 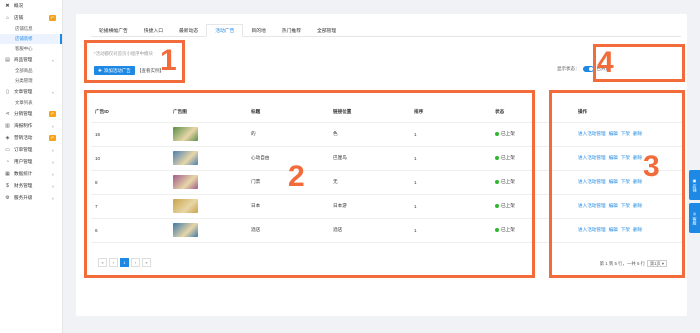 What do you see at coordinates (7, 138) in the screenshot?
I see `sidebar-icon: ◈` at bounding box center [7, 138].